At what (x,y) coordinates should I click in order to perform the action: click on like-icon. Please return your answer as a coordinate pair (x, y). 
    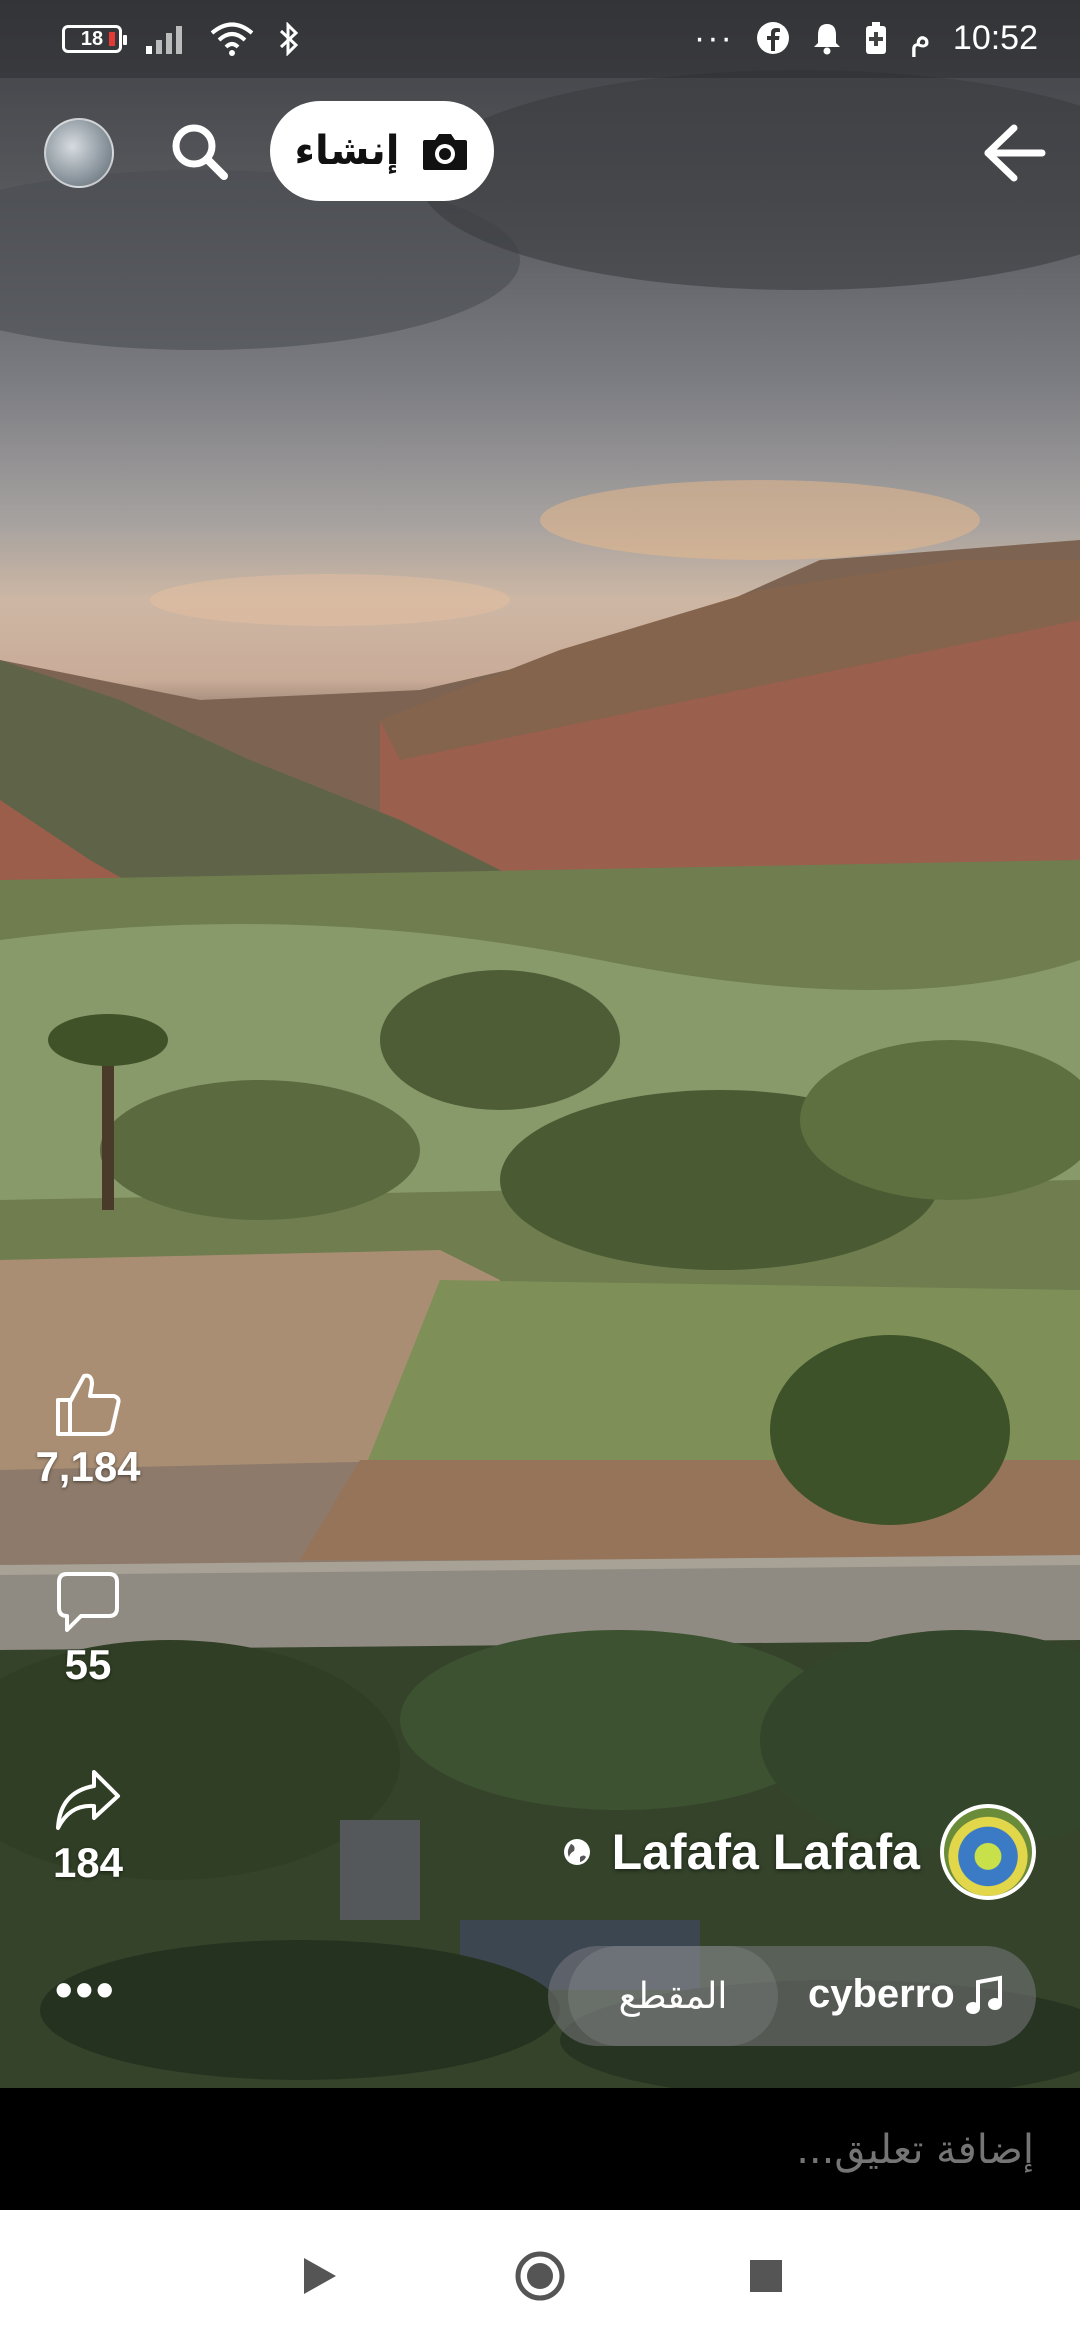
    Looking at the image, I should click on (88, 1404).